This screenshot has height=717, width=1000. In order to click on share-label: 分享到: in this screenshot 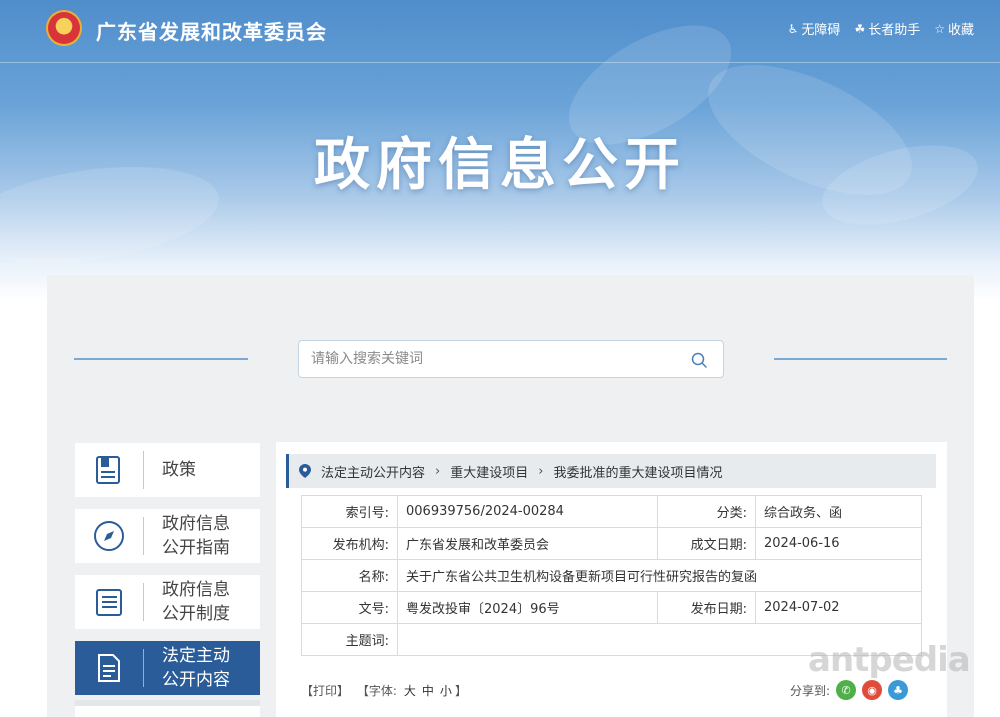, I will do `click(810, 690)`.